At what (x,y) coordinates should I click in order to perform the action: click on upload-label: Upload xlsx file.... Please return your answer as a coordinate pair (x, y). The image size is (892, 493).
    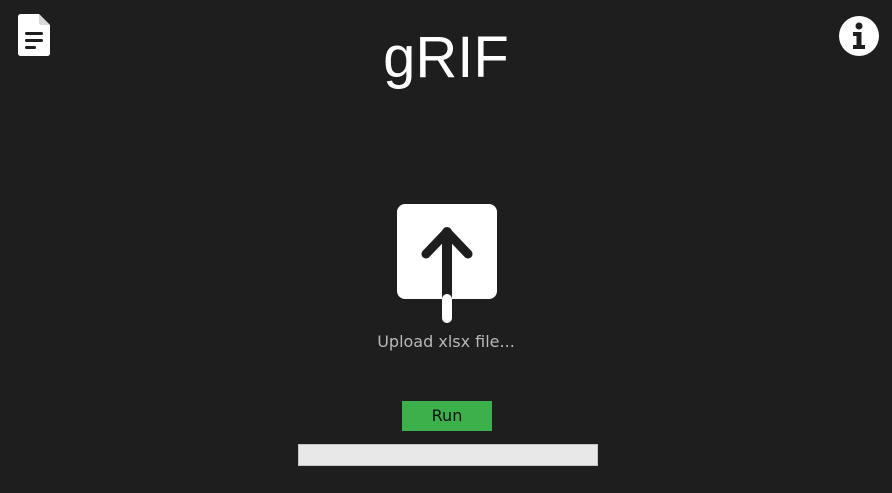
    Looking at the image, I should click on (446, 341).